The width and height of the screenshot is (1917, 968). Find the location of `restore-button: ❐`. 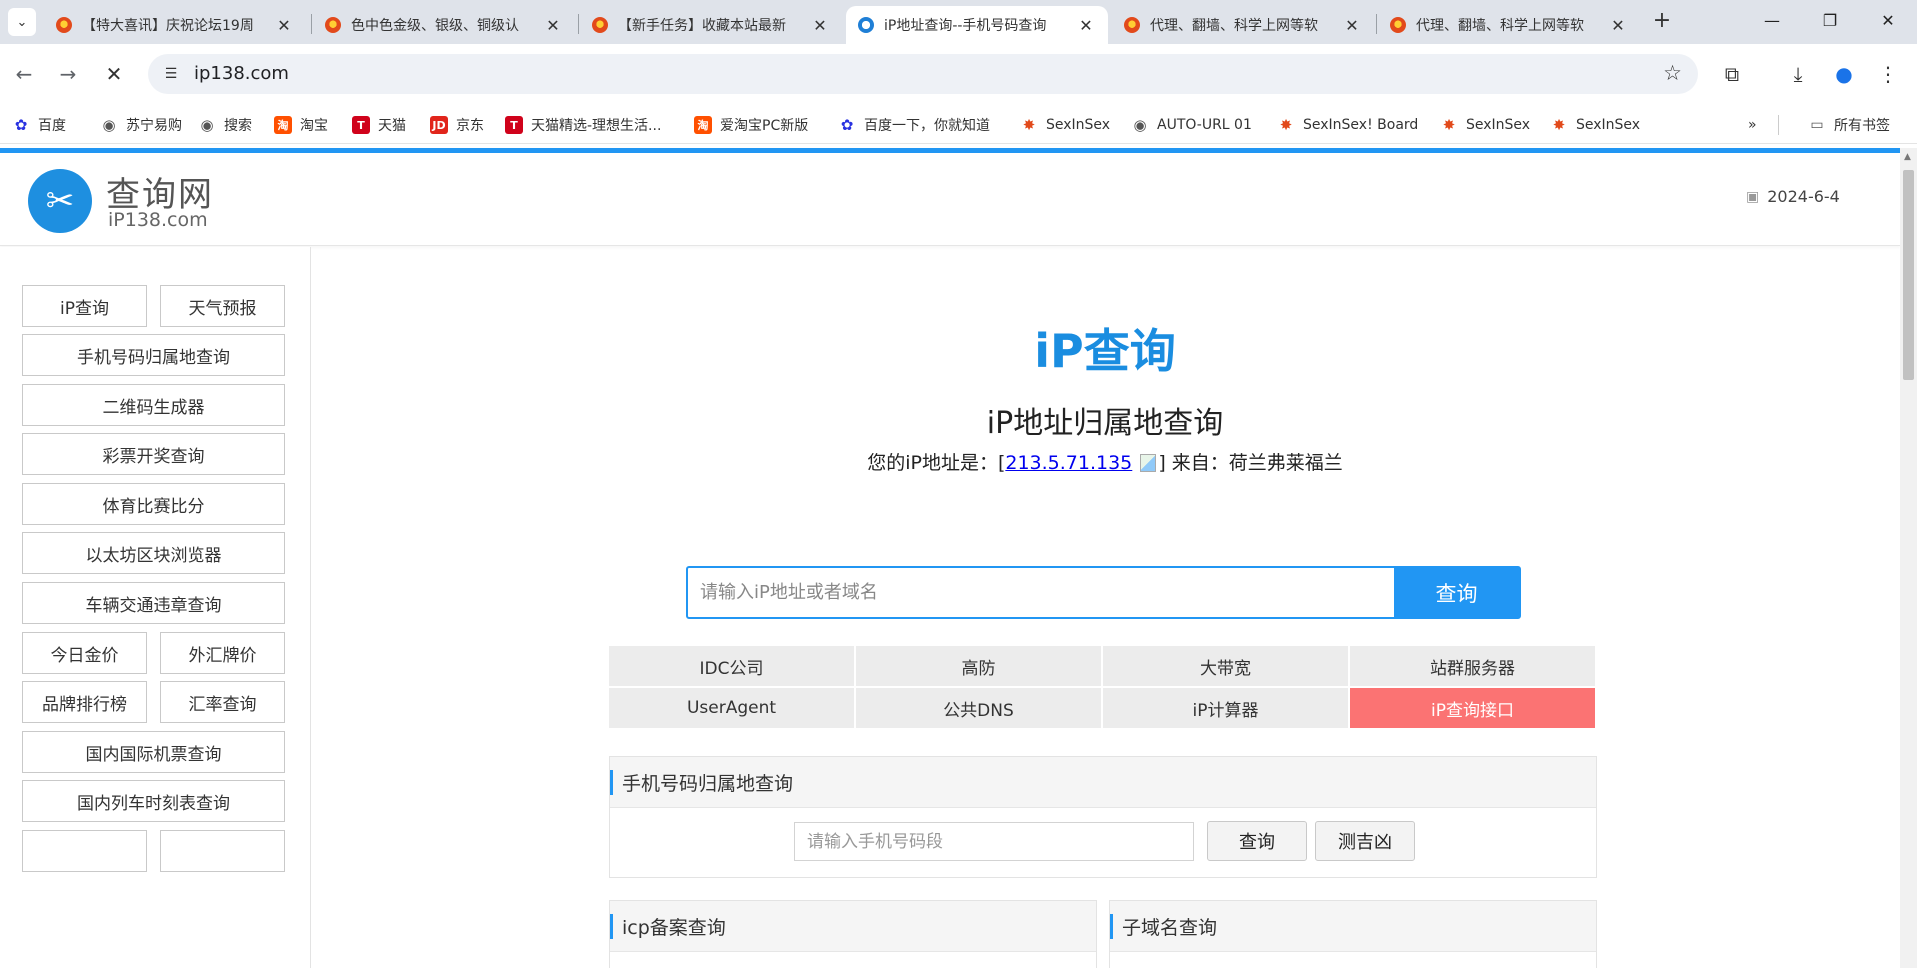

restore-button: ❐ is located at coordinates (1830, 20).